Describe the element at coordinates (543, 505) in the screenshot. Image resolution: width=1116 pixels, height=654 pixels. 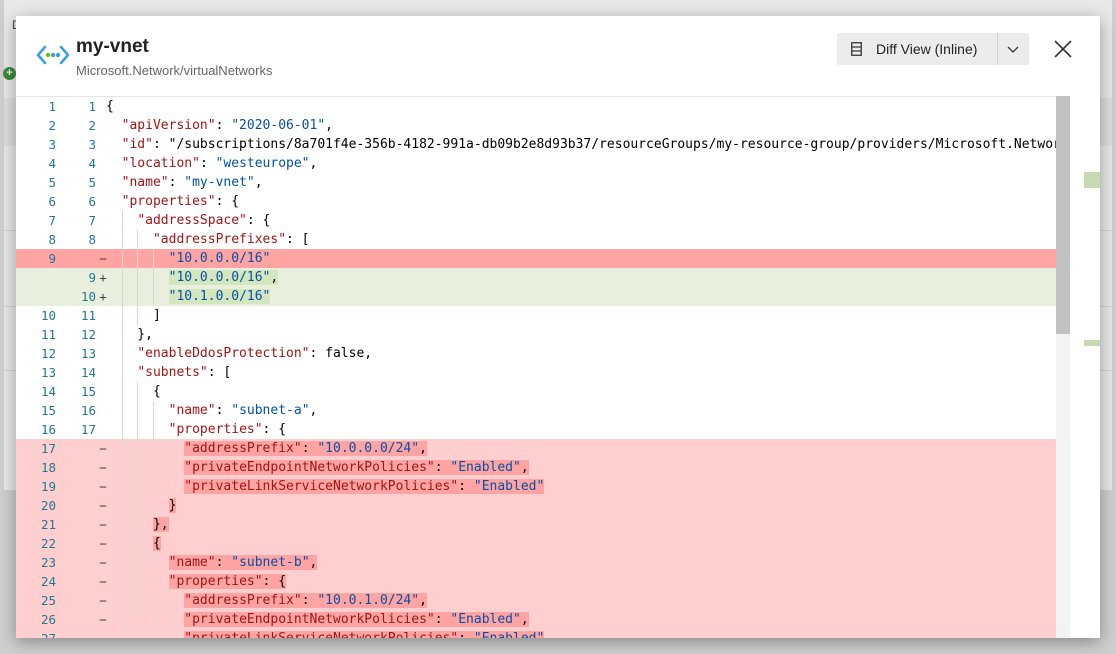
I see `diff-line: 20− }` at that location.